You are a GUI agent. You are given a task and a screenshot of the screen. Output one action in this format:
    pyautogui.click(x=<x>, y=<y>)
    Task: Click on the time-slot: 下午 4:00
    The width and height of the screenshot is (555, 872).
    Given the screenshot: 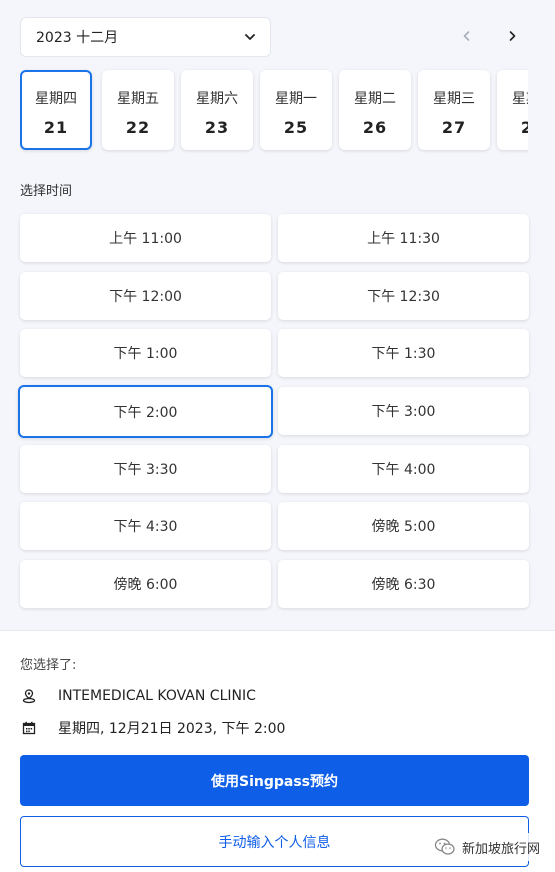 What is the action you would take?
    pyautogui.click(x=403, y=469)
    